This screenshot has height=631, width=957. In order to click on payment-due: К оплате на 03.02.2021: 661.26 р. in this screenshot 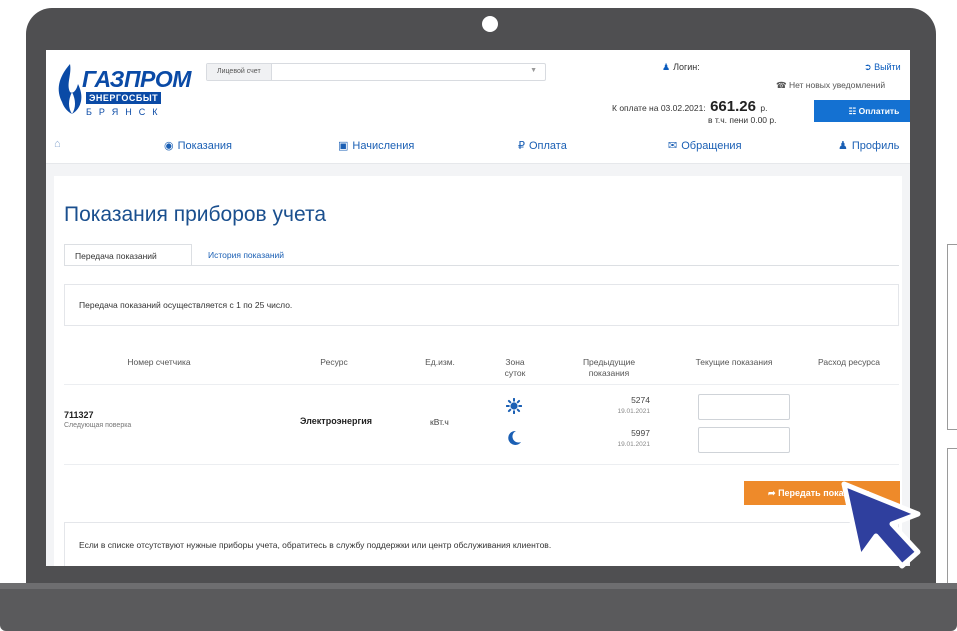, I will do `click(689, 106)`.